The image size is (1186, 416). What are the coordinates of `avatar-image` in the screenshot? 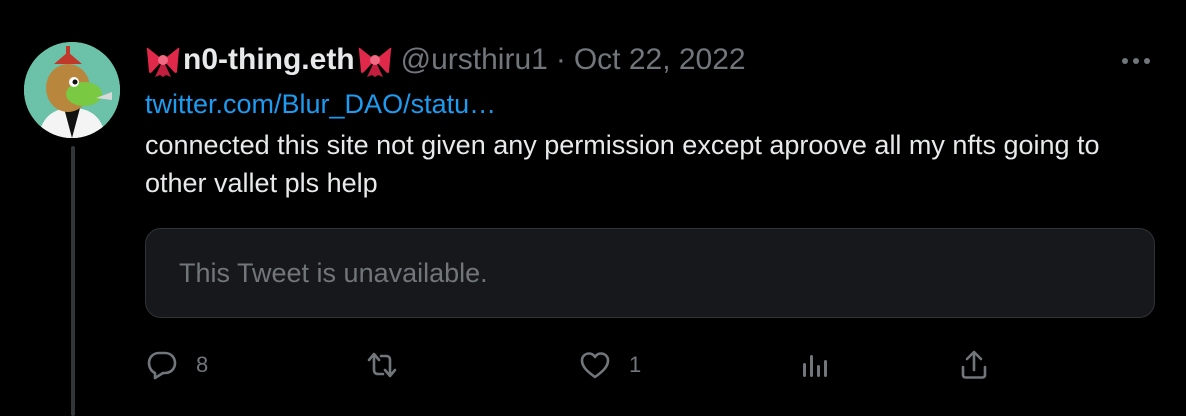 It's located at (72, 90).